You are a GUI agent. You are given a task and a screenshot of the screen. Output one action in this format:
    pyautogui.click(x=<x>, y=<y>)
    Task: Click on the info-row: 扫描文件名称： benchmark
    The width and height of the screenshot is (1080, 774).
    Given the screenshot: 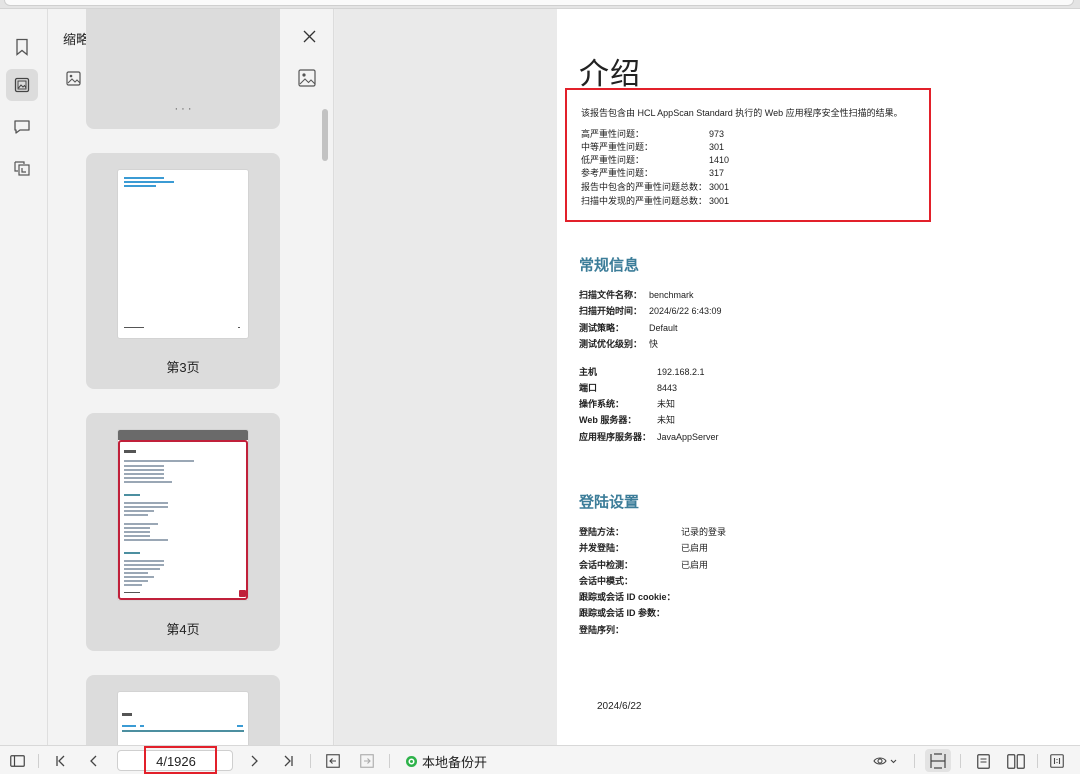 What is the action you would take?
    pyautogui.click(x=636, y=295)
    